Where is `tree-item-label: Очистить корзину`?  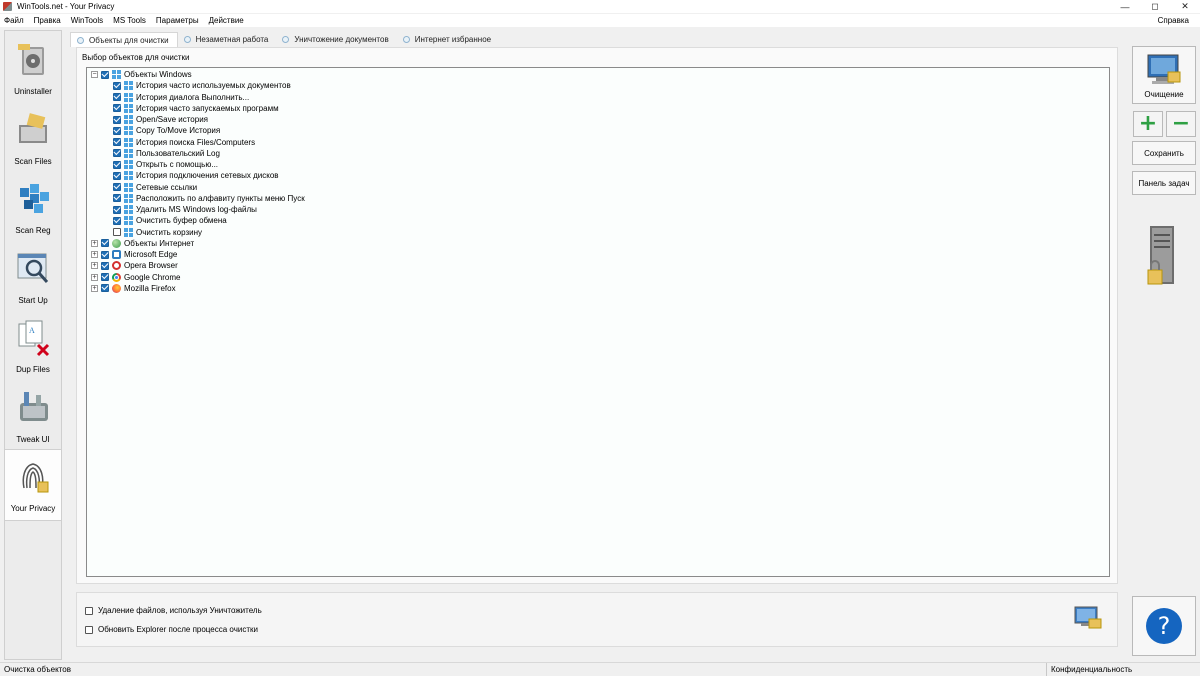 tree-item-label: Очистить корзину is located at coordinates (169, 232).